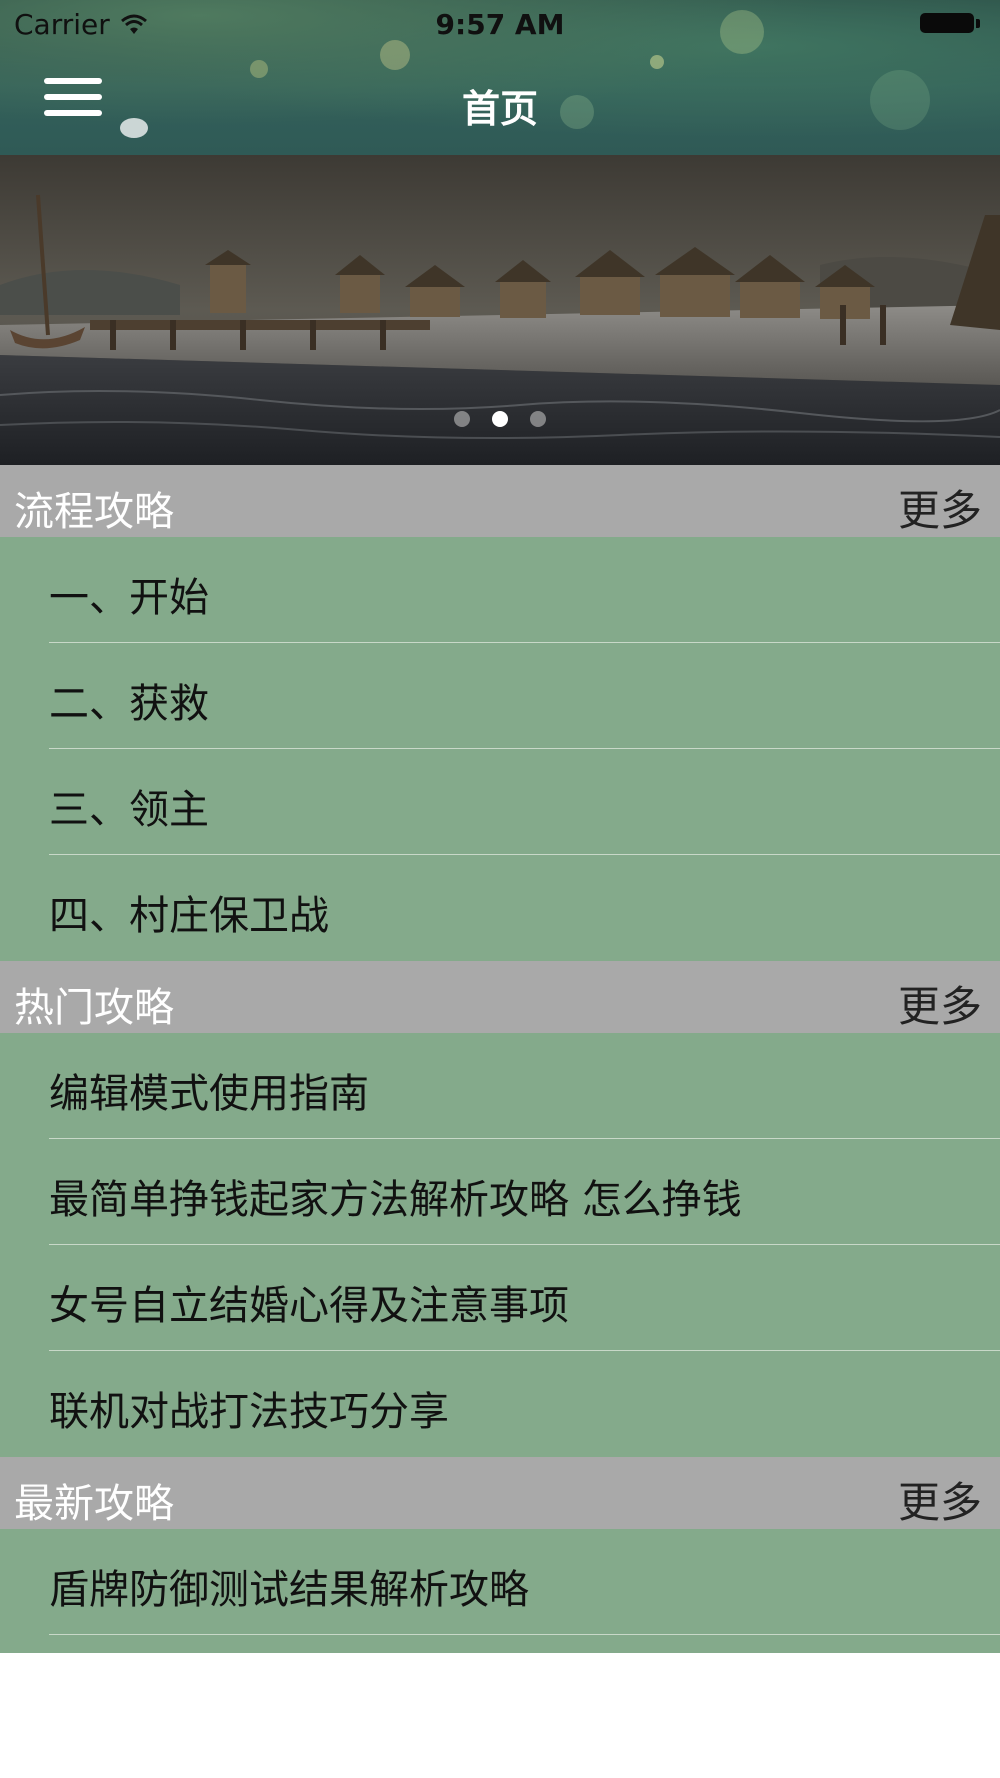 The image size is (1000, 1778). Describe the element at coordinates (395, 1200) in the screenshot. I see `list-item-label: 最简单挣钱起家方法解析攻略 怎么挣钱` at that location.